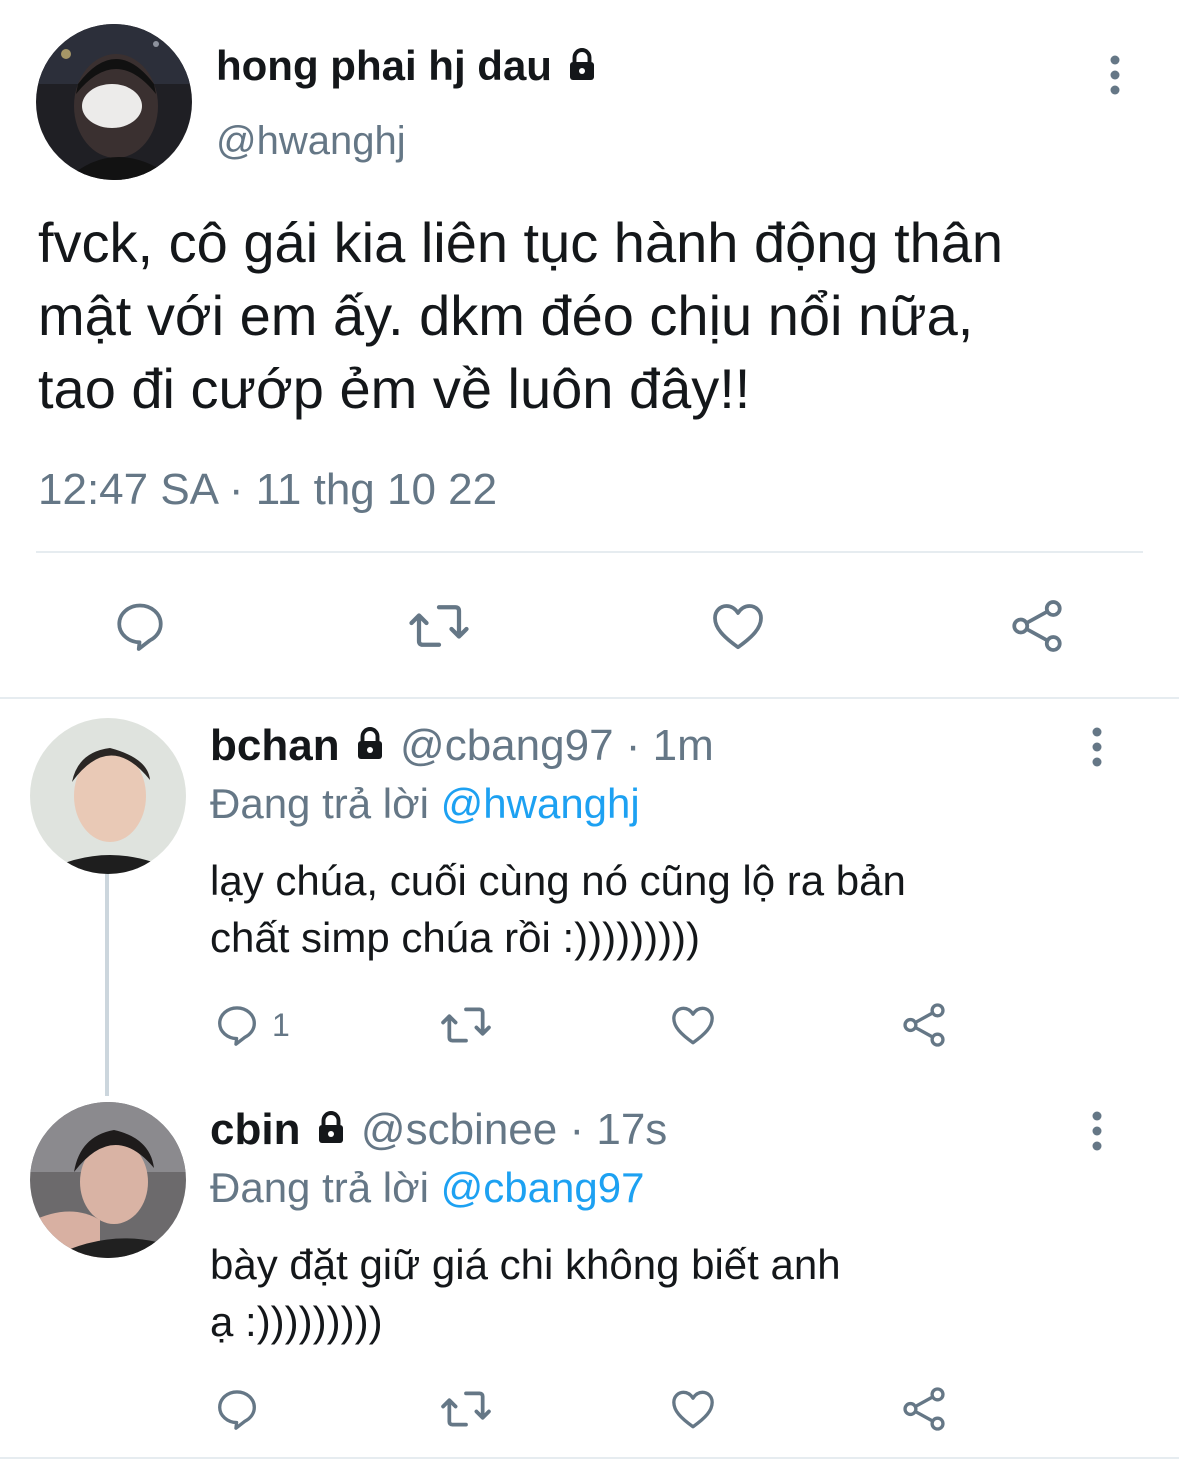  I want to click on section-divider, so click(589, 698).